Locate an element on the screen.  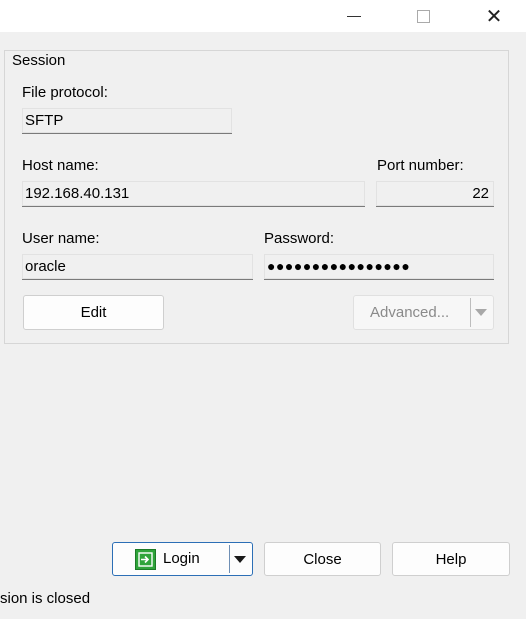
port-number-label: Port number: is located at coordinates (420, 165).